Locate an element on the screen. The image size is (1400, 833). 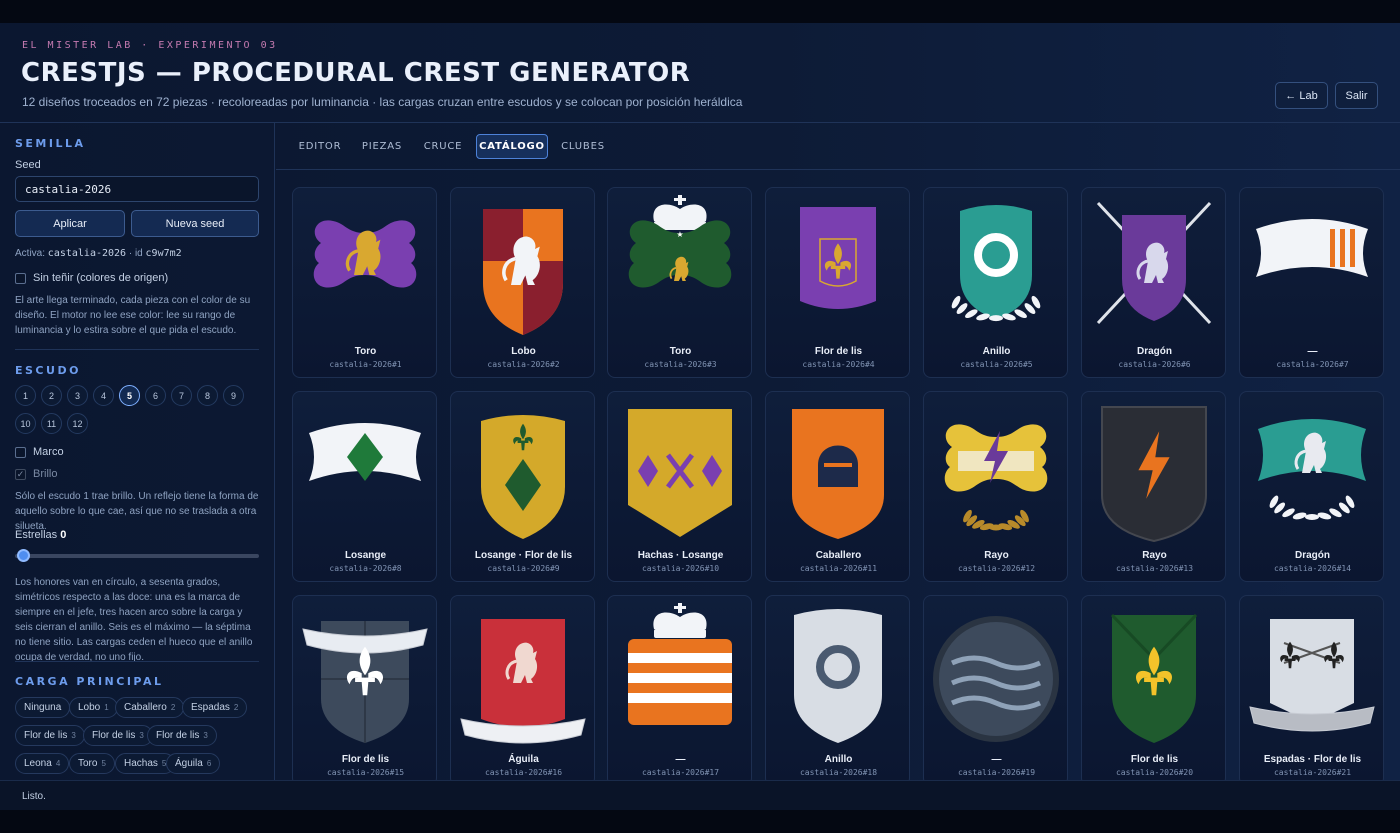
charge-chip: Espadas 2 is located at coordinates (215, 707).